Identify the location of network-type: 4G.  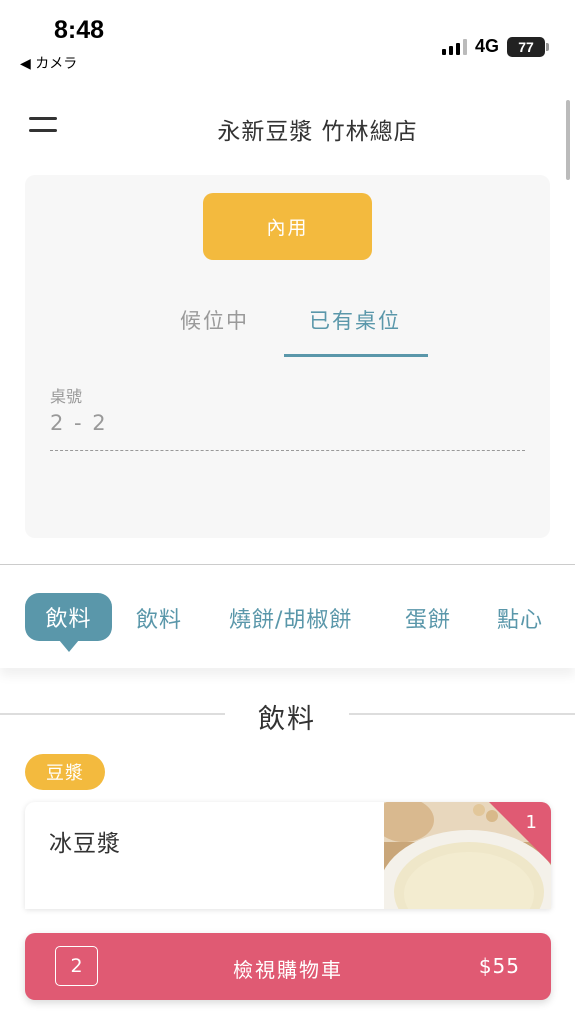
(486, 46).